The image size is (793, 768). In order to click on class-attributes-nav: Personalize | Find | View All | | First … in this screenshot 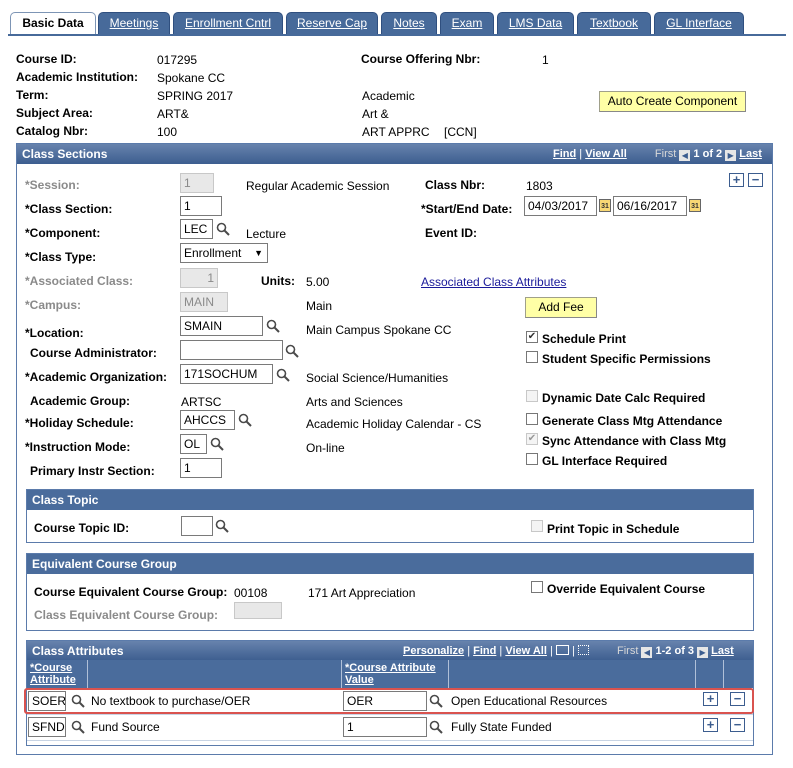, I will do `click(568, 651)`.